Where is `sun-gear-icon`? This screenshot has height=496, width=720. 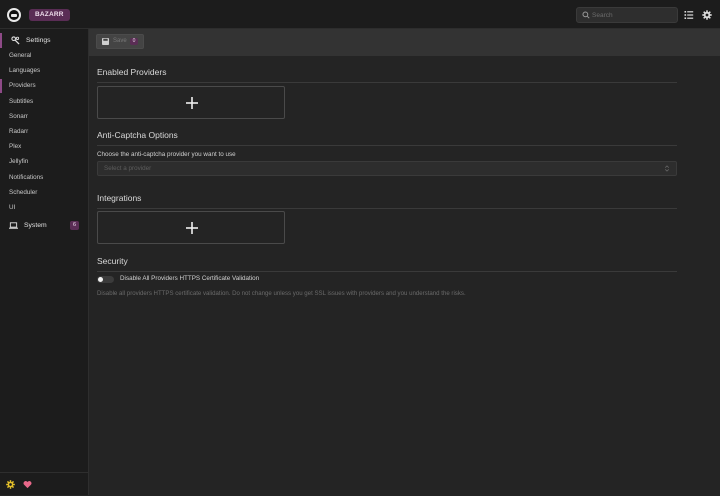 sun-gear-icon is located at coordinates (10, 484).